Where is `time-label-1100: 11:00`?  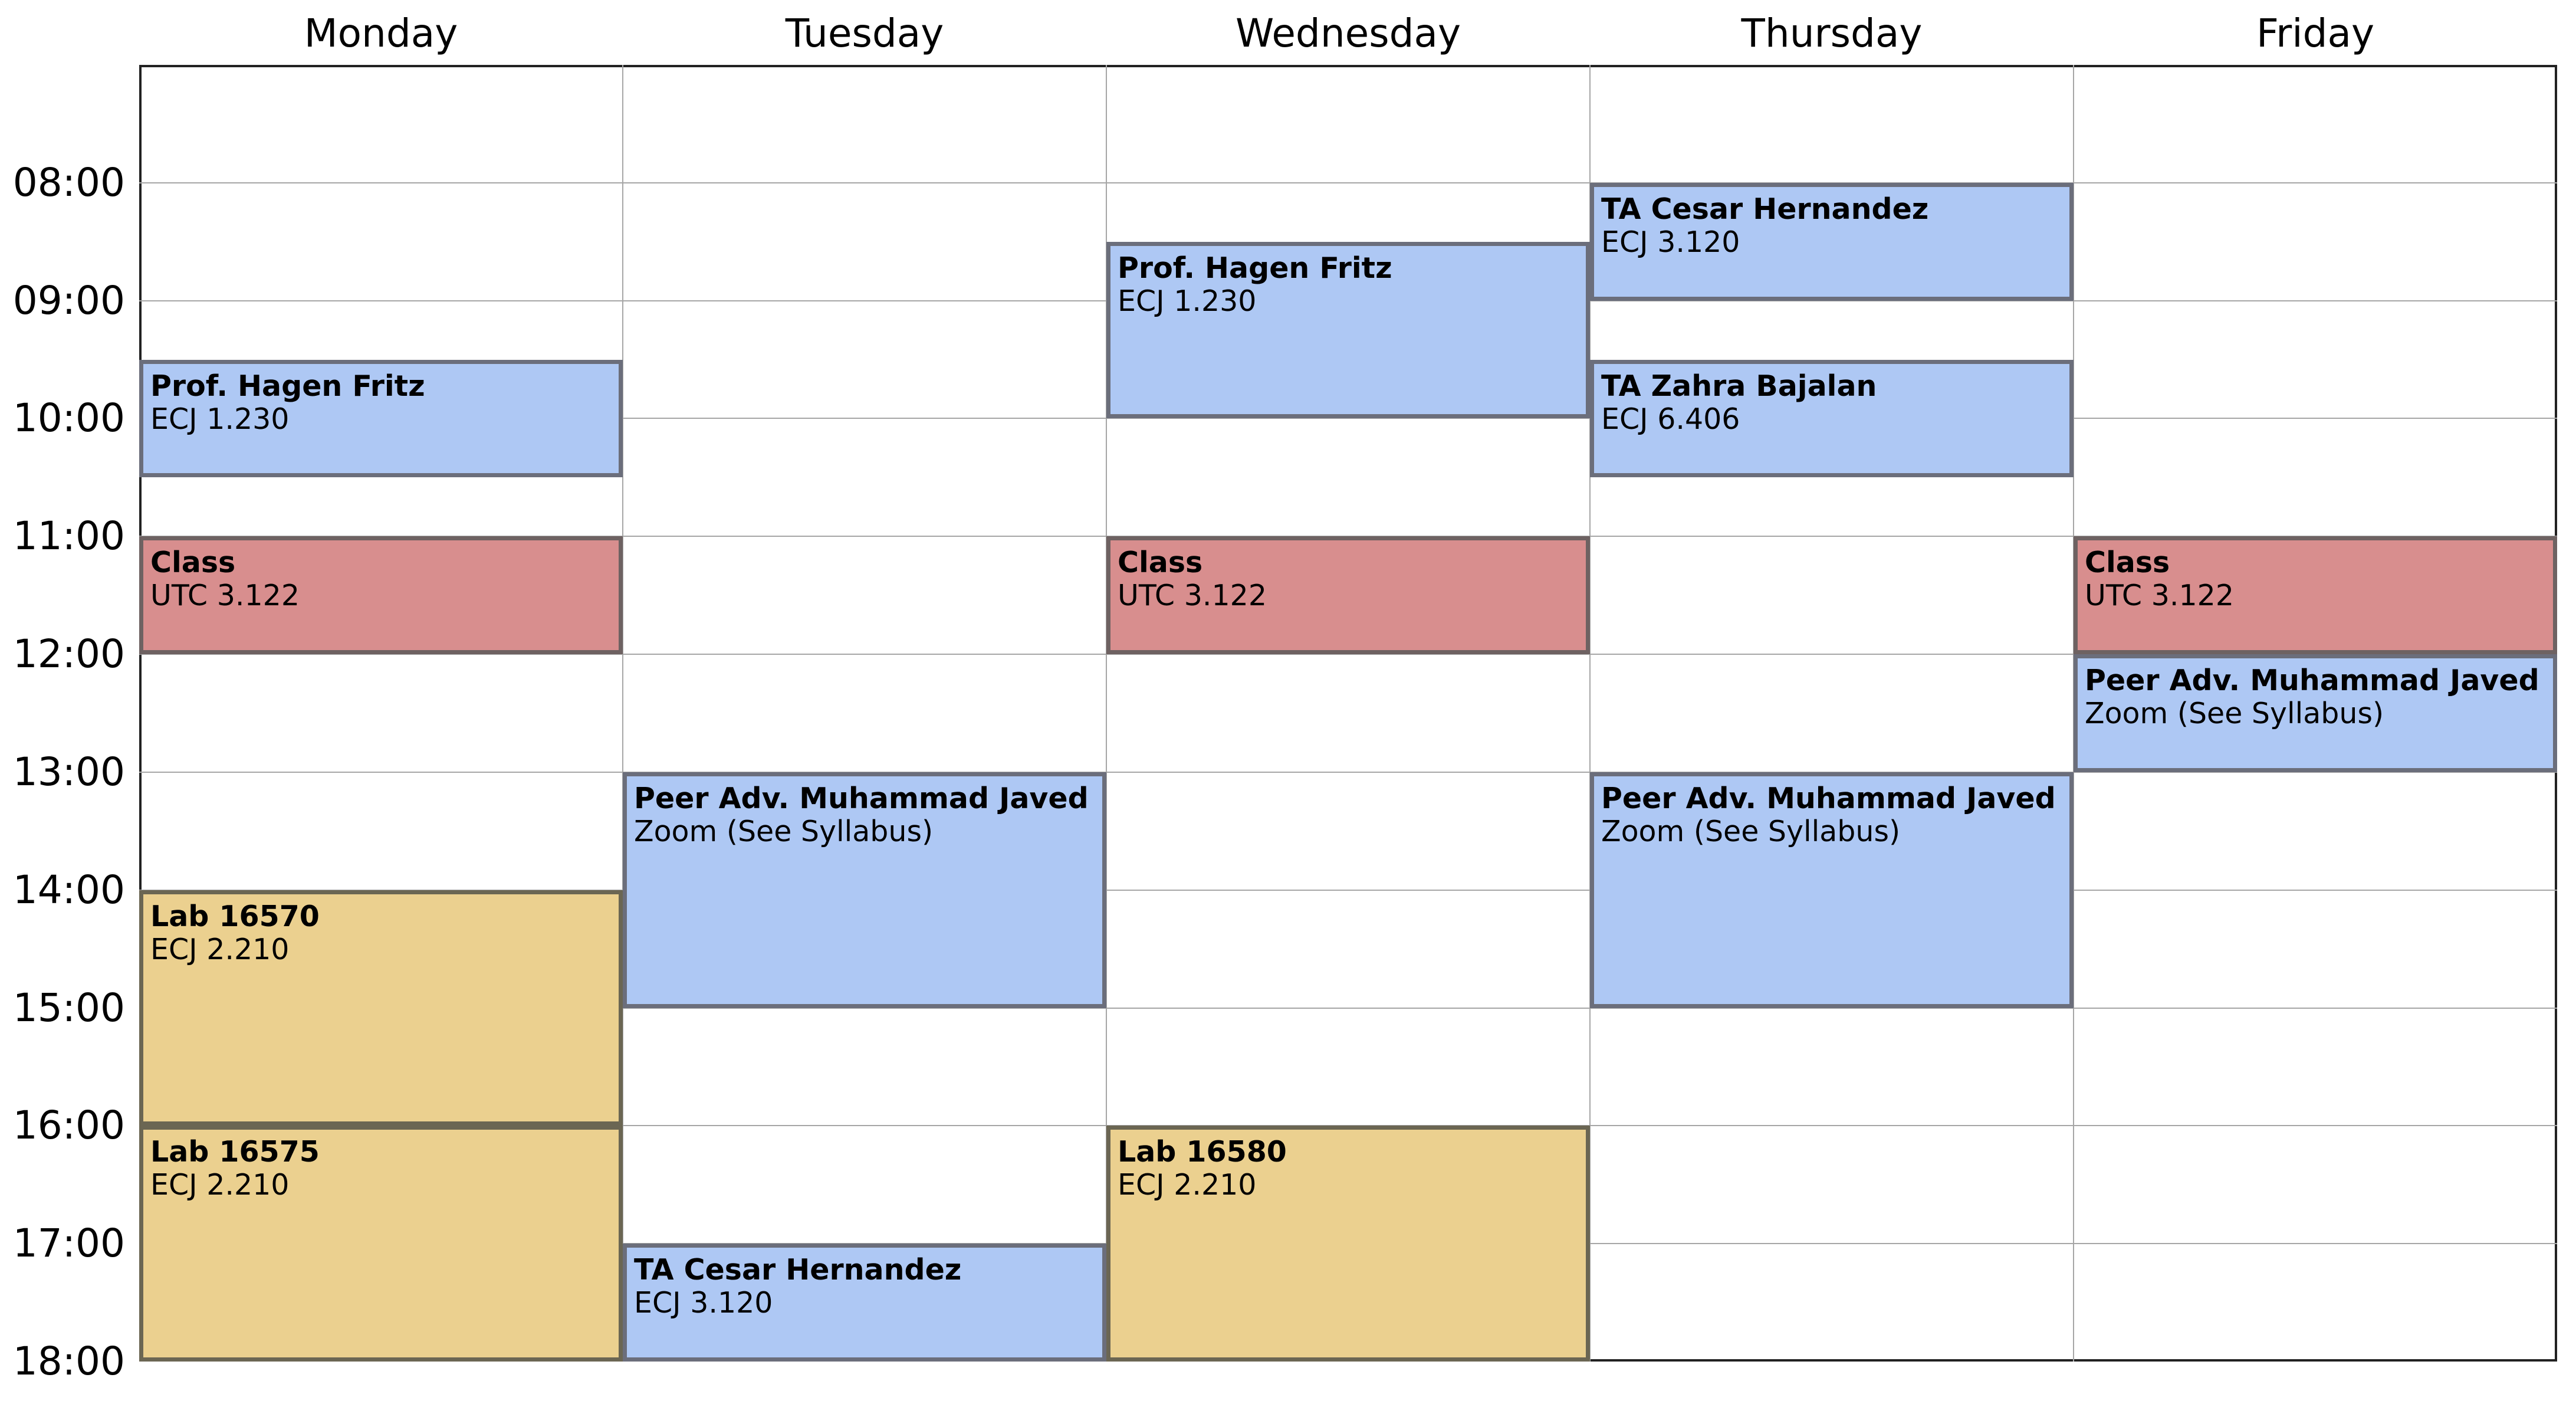
time-label-1100: 11:00 is located at coordinates (68, 536).